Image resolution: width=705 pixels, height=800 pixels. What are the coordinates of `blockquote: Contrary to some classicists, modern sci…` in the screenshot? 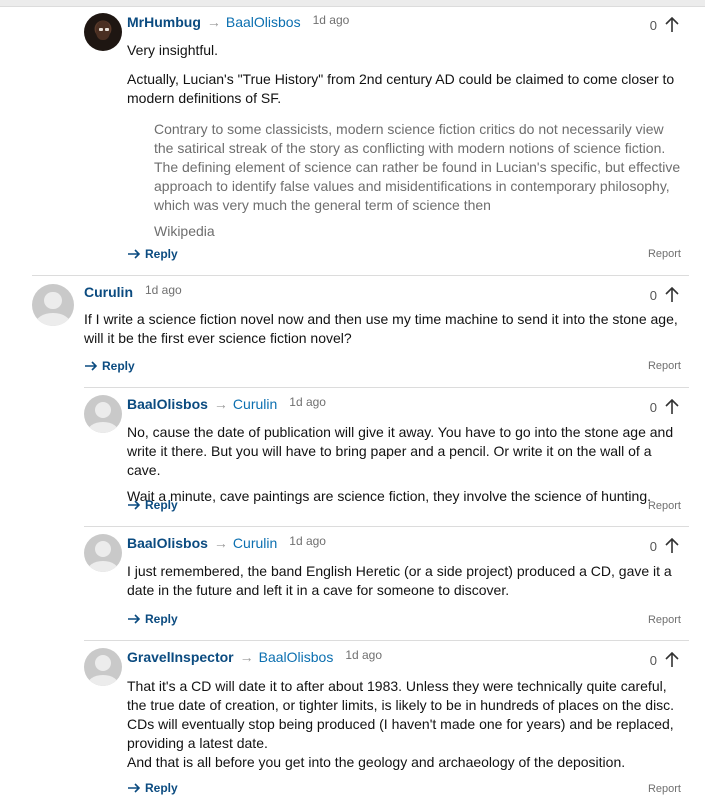 It's located at (417, 167).